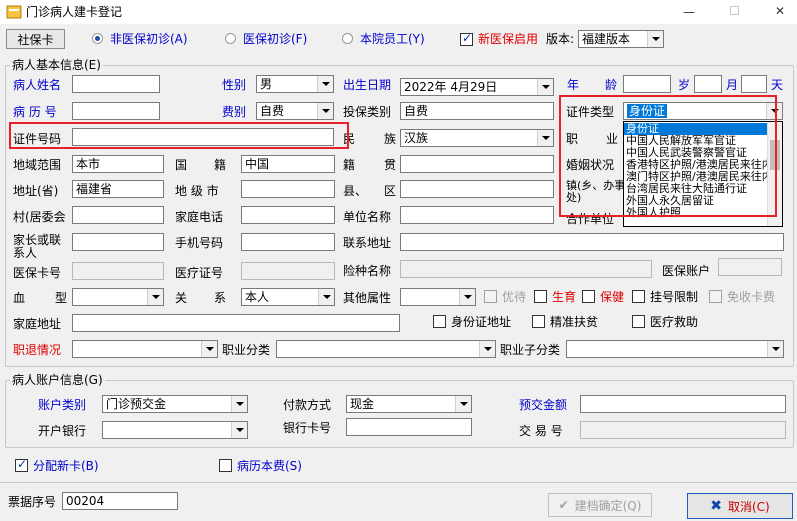 The image size is (797, 521). What do you see at coordinates (349, 165) in the screenshot?
I see `native-label: 籍` at bounding box center [349, 165].